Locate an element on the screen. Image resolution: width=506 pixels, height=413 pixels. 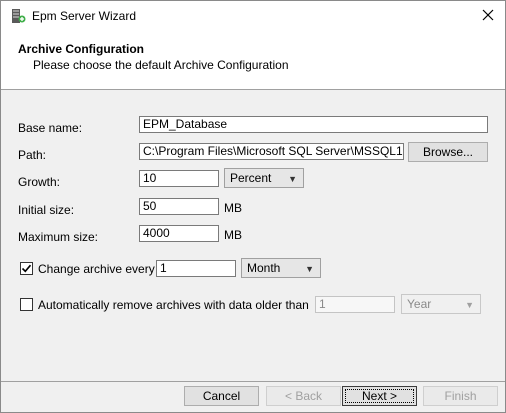
initial-size-input: 50 is located at coordinates (179, 206).